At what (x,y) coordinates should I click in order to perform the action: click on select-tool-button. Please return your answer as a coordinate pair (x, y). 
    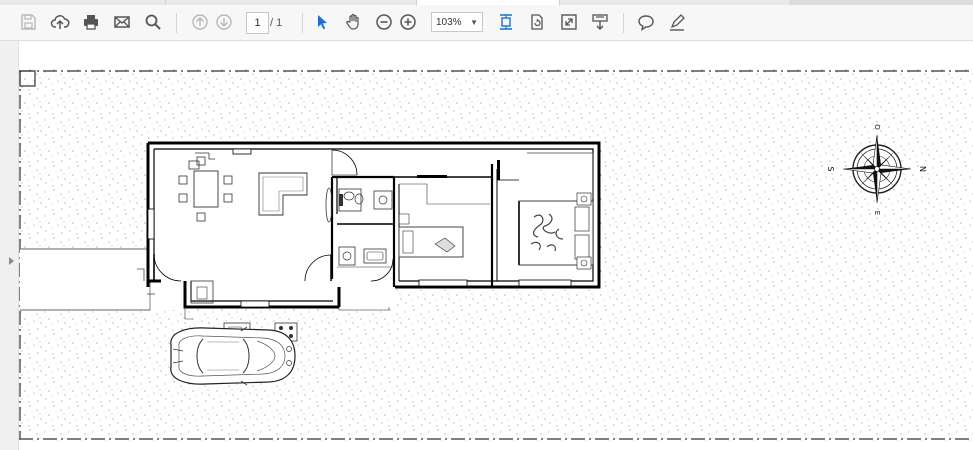
    Looking at the image, I should click on (322, 22).